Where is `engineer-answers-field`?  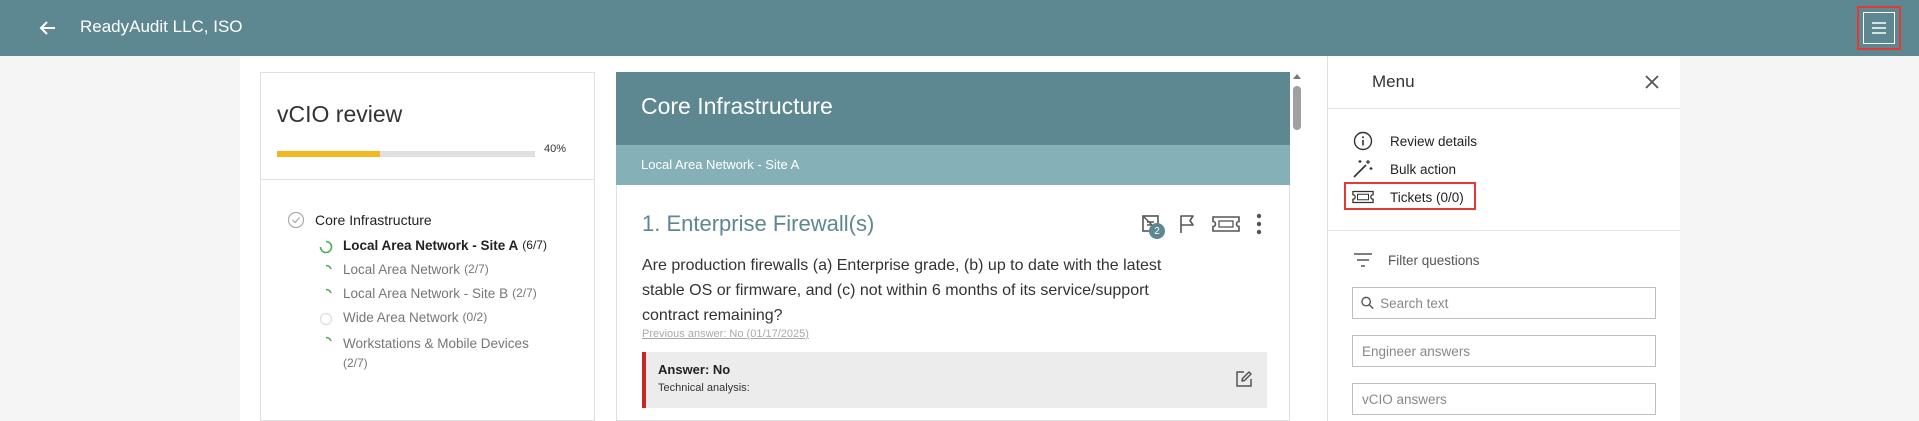 engineer-answers-field is located at coordinates (1504, 351).